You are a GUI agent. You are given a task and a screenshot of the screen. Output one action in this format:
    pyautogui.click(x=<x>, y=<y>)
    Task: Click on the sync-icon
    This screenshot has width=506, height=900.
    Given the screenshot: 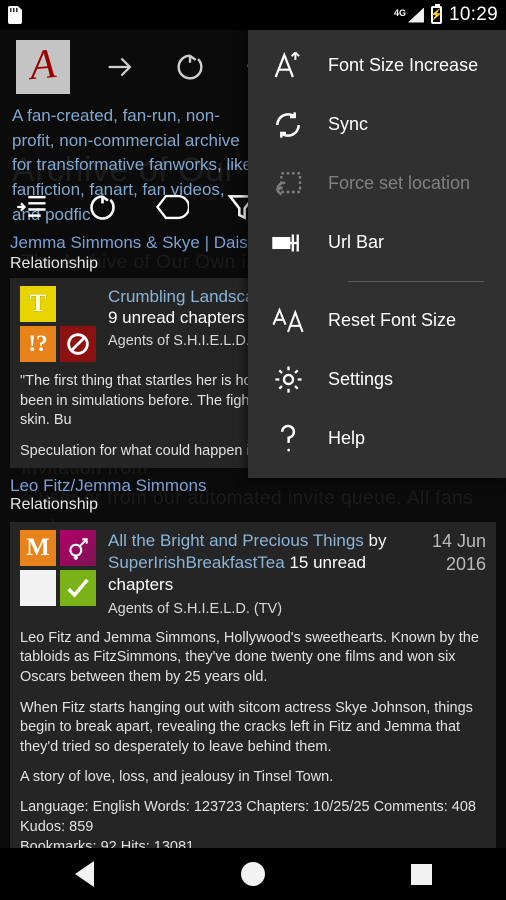 What is the action you would take?
    pyautogui.click(x=288, y=125)
    